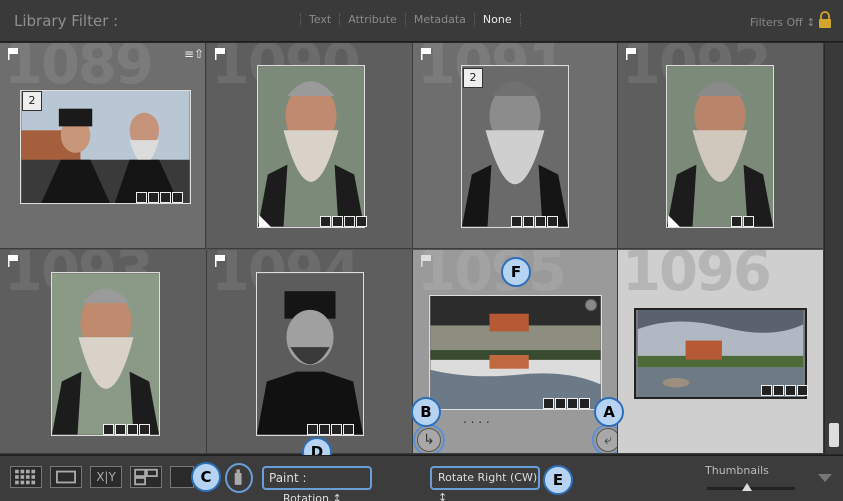 The height and width of the screenshot is (501, 843). I want to click on library-filter-title: Library Filter :, so click(66, 21).